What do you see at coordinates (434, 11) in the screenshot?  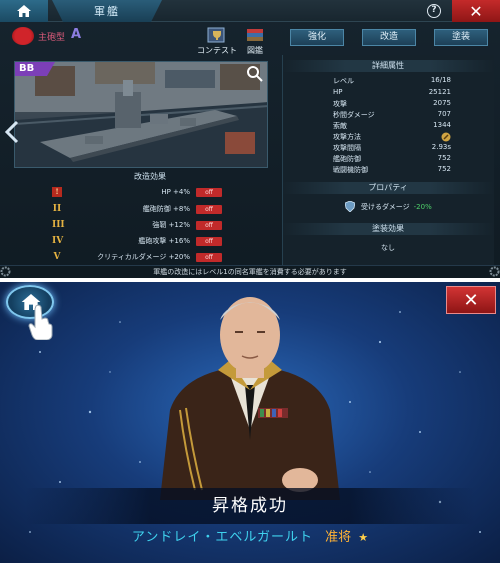 I see `help-button: ?` at bounding box center [434, 11].